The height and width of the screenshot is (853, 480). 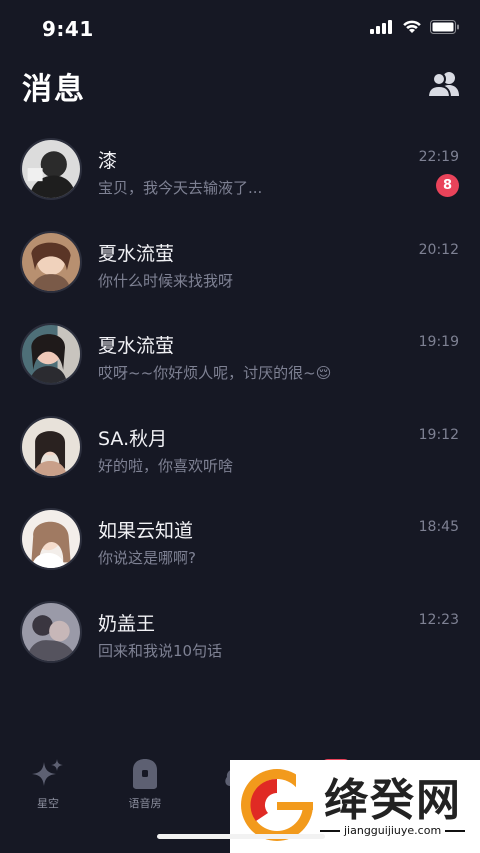 I want to click on status-icons, so click(x=415, y=27).